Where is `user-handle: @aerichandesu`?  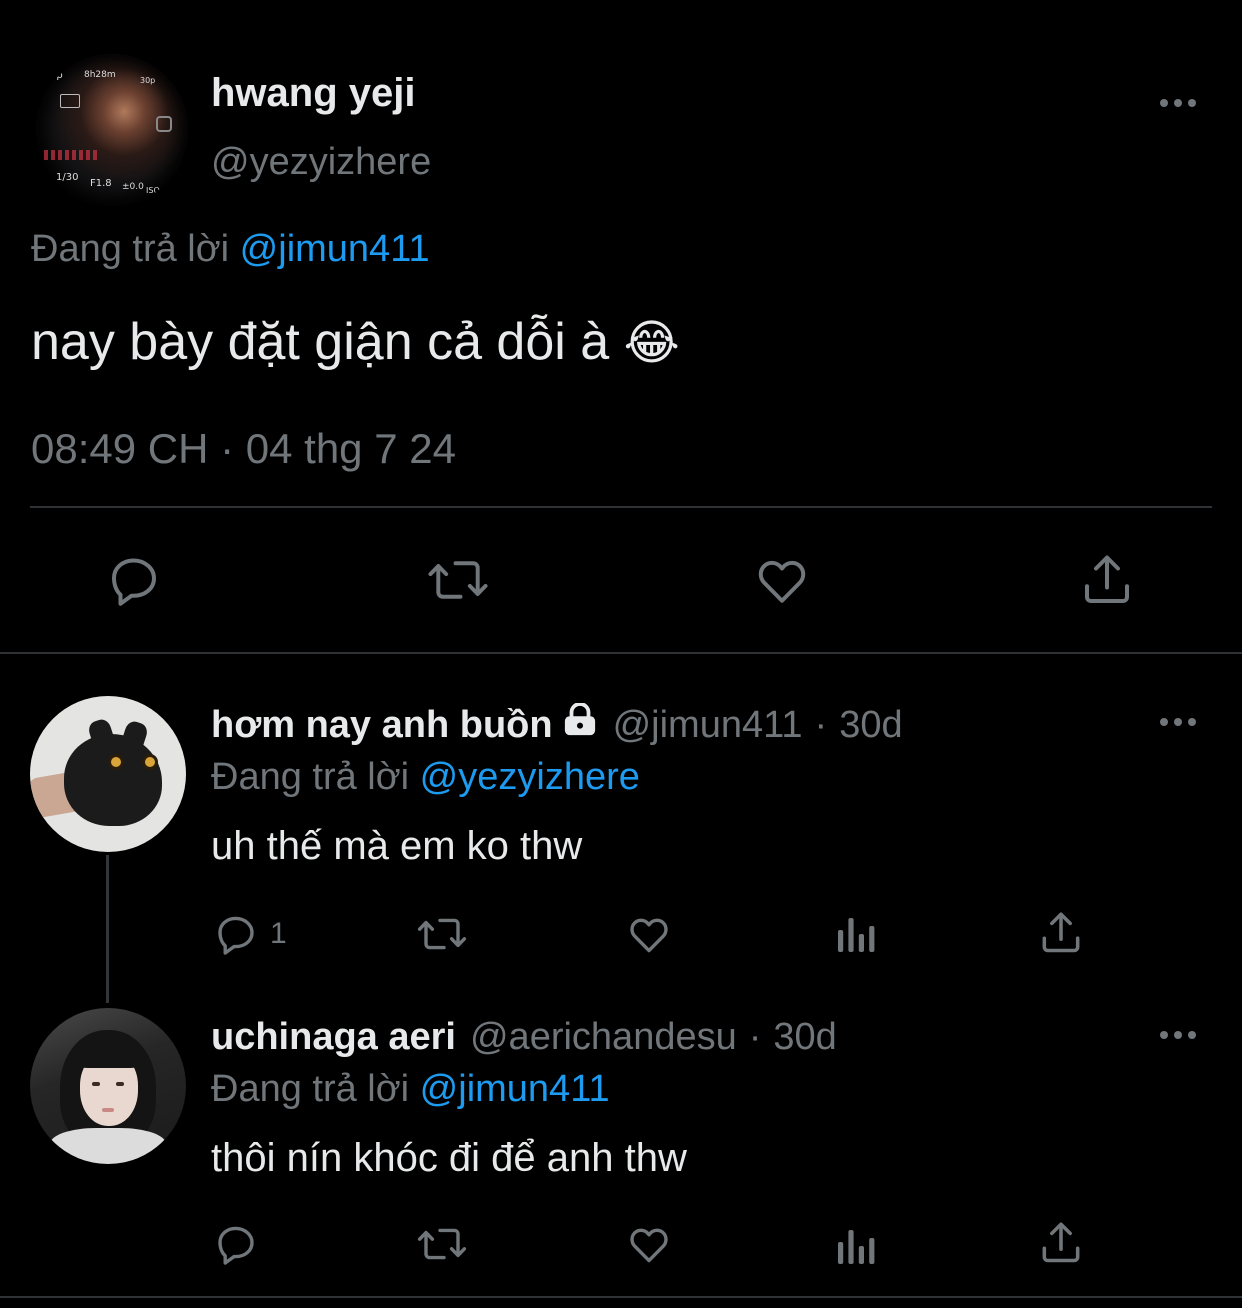 user-handle: @aerichandesu is located at coordinates (603, 1037).